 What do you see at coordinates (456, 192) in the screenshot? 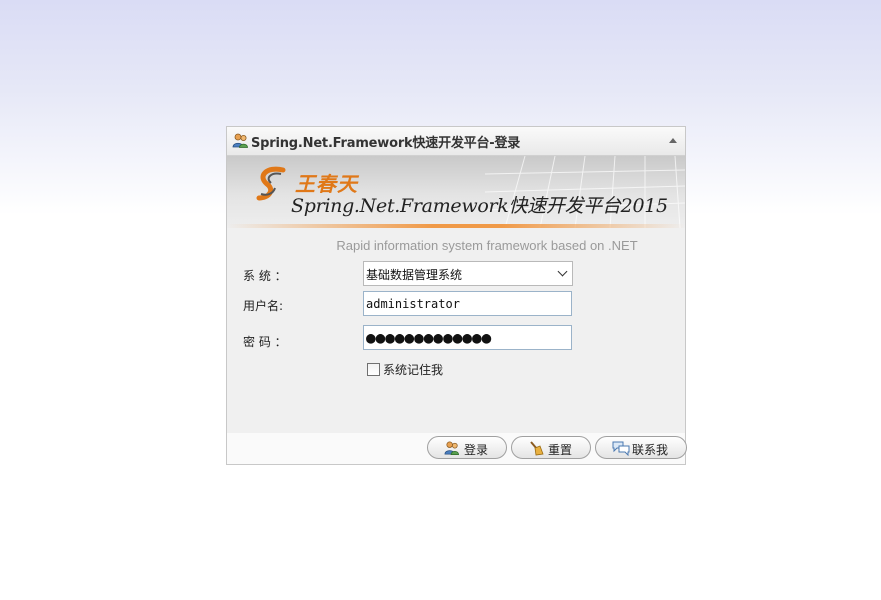
I see `header-banner: 王春天 Spring.Net.Framework快速开发平台2015` at bounding box center [456, 192].